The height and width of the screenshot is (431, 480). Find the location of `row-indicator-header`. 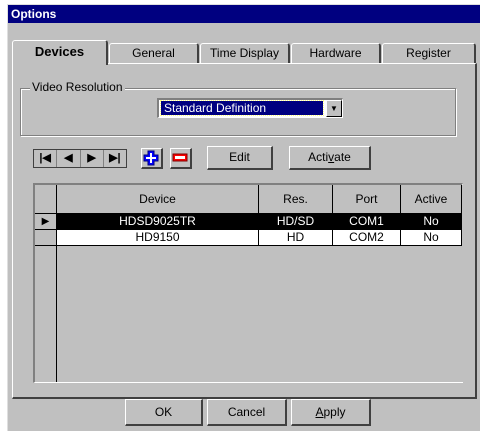

row-indicator-header is located at coordinates (46, 199).